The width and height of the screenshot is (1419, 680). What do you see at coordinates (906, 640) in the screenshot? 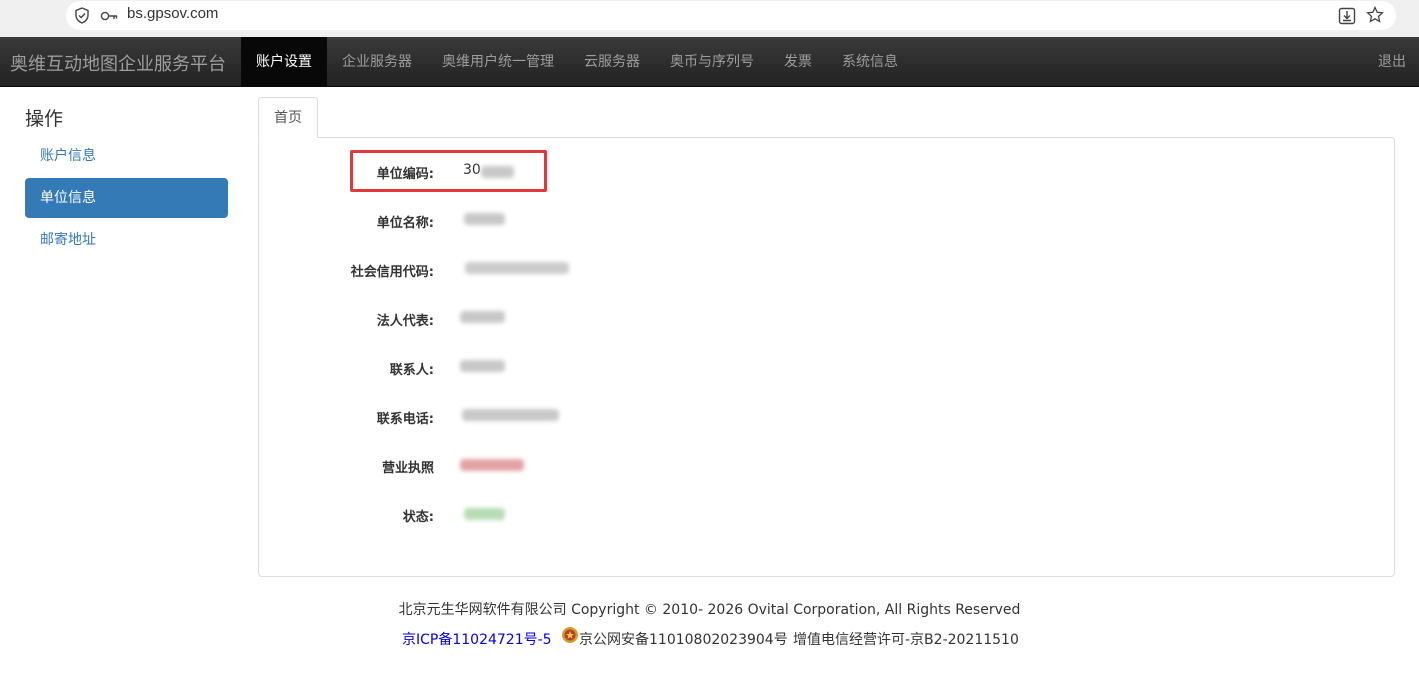
I see `telecom-license: 增值电信经营许可-京B2-20211510` at bounding box center [906, 640].